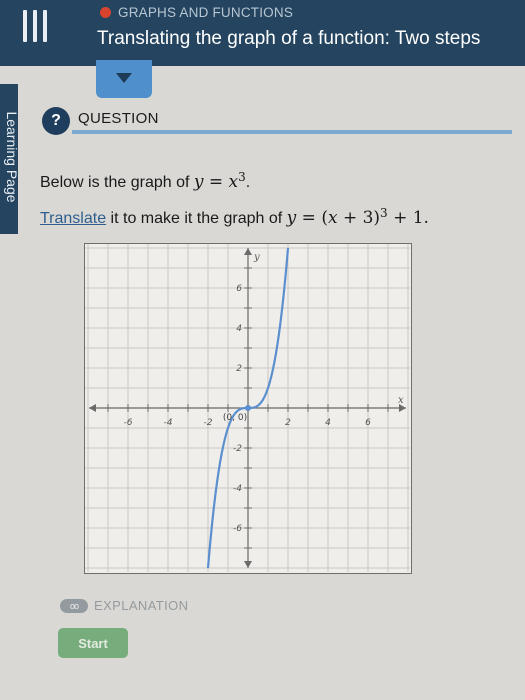  What do you see at coordinates (368, 423) in the screenshot?
I see `x-tick-label: 6` at bounding box center [368, 423].